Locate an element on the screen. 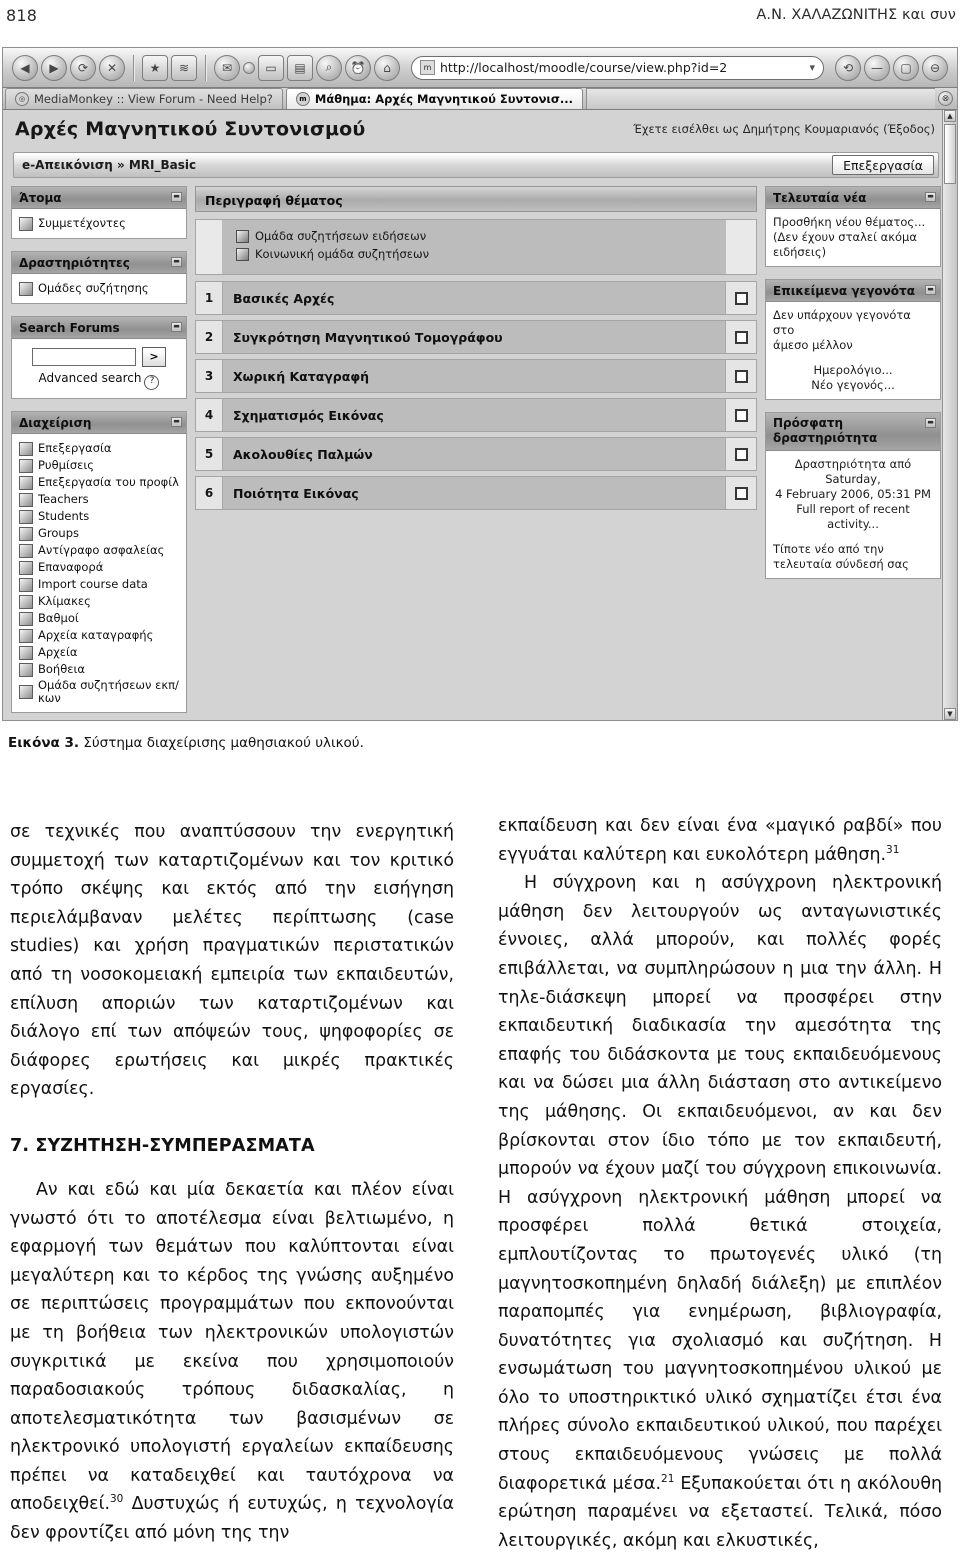 The width and height of the screenshot is (960, 1555). topic-label: Συγκρότηση Μαγνητικού Τομογράφου is located at coordinates (474, 337).